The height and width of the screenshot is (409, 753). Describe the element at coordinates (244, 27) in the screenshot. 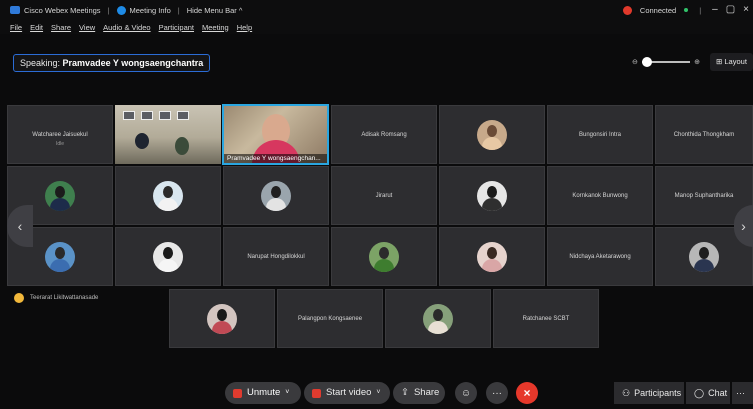

I see `menu-help: Help` at that location.